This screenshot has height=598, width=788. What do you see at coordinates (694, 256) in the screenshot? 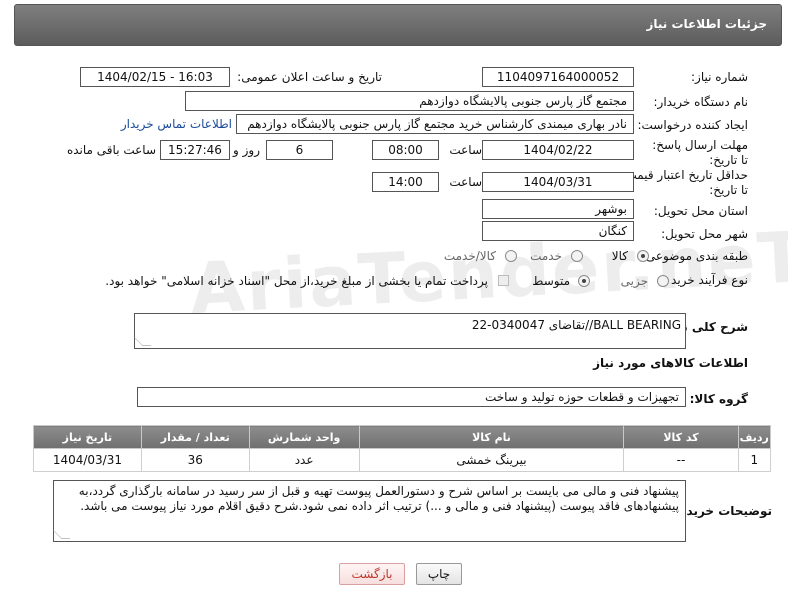
I see `category-label: طبقه بندی موضوعی:` at bounding box center [694, 256].